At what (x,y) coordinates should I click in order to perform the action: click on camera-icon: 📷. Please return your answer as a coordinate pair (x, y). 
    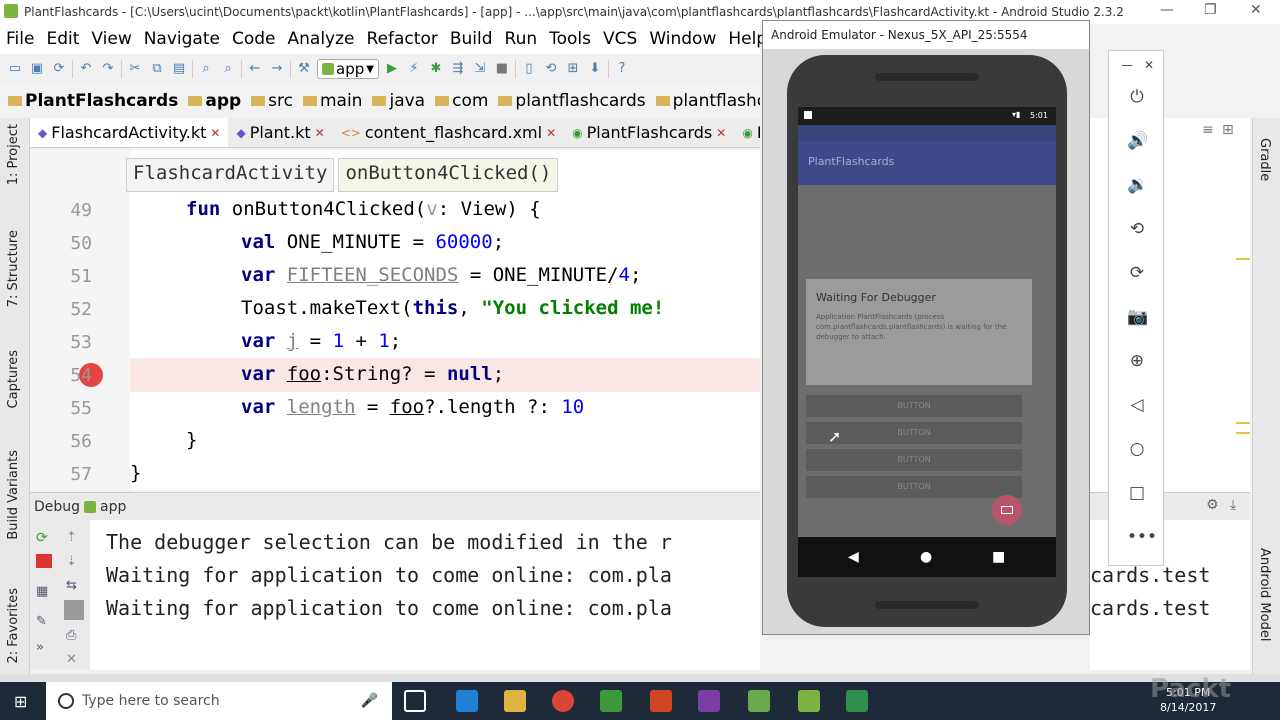
    Looking at the image, I should click on (1137, 317).